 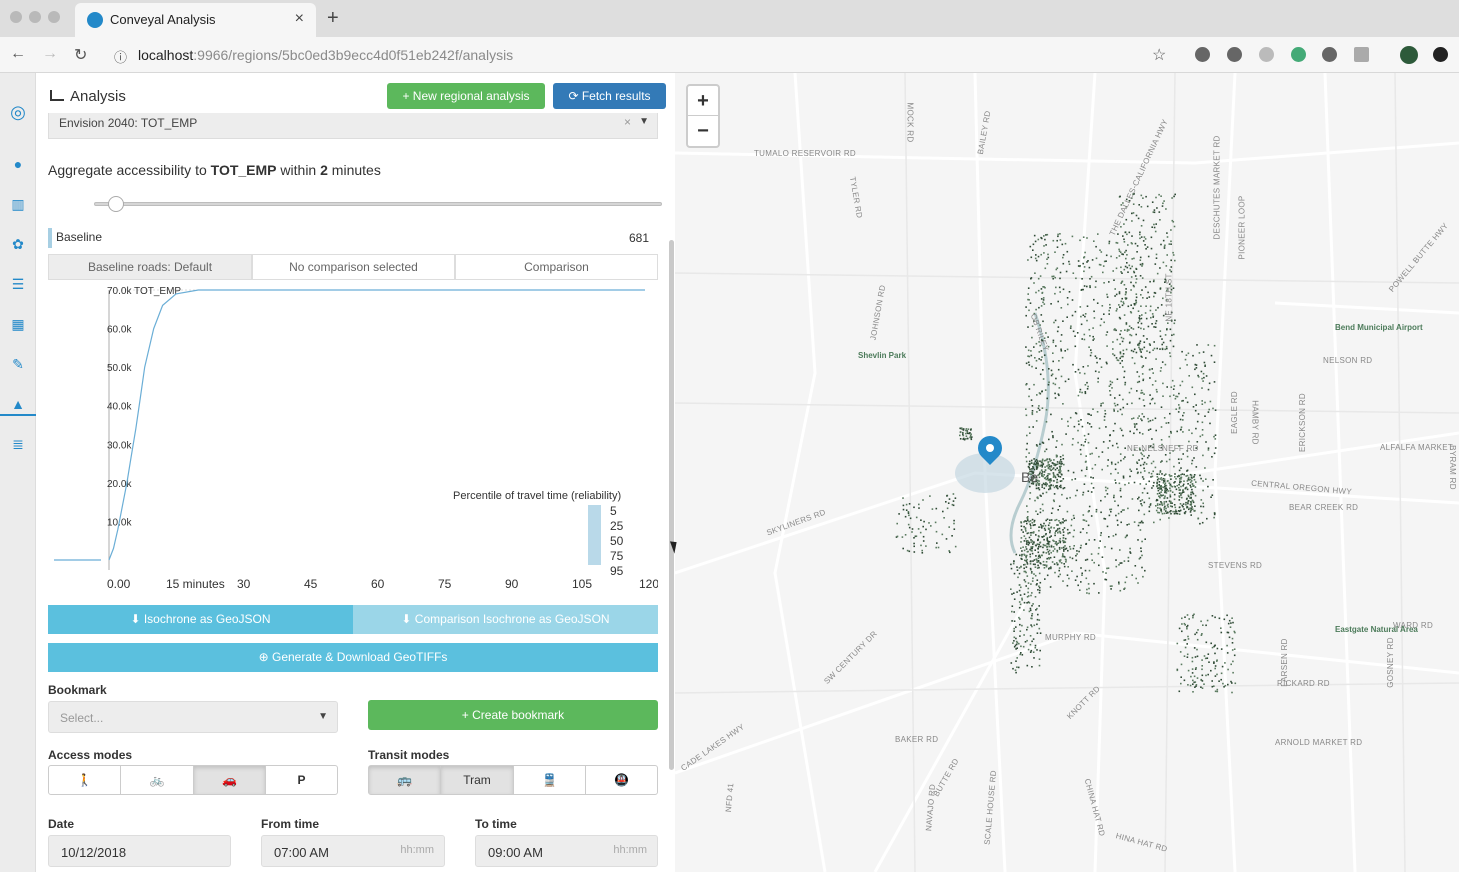 What do you see at coordinates (477, 780) in the screenshot?
I see `tram-mode-button: Tram` at bounding box center [477, 780].